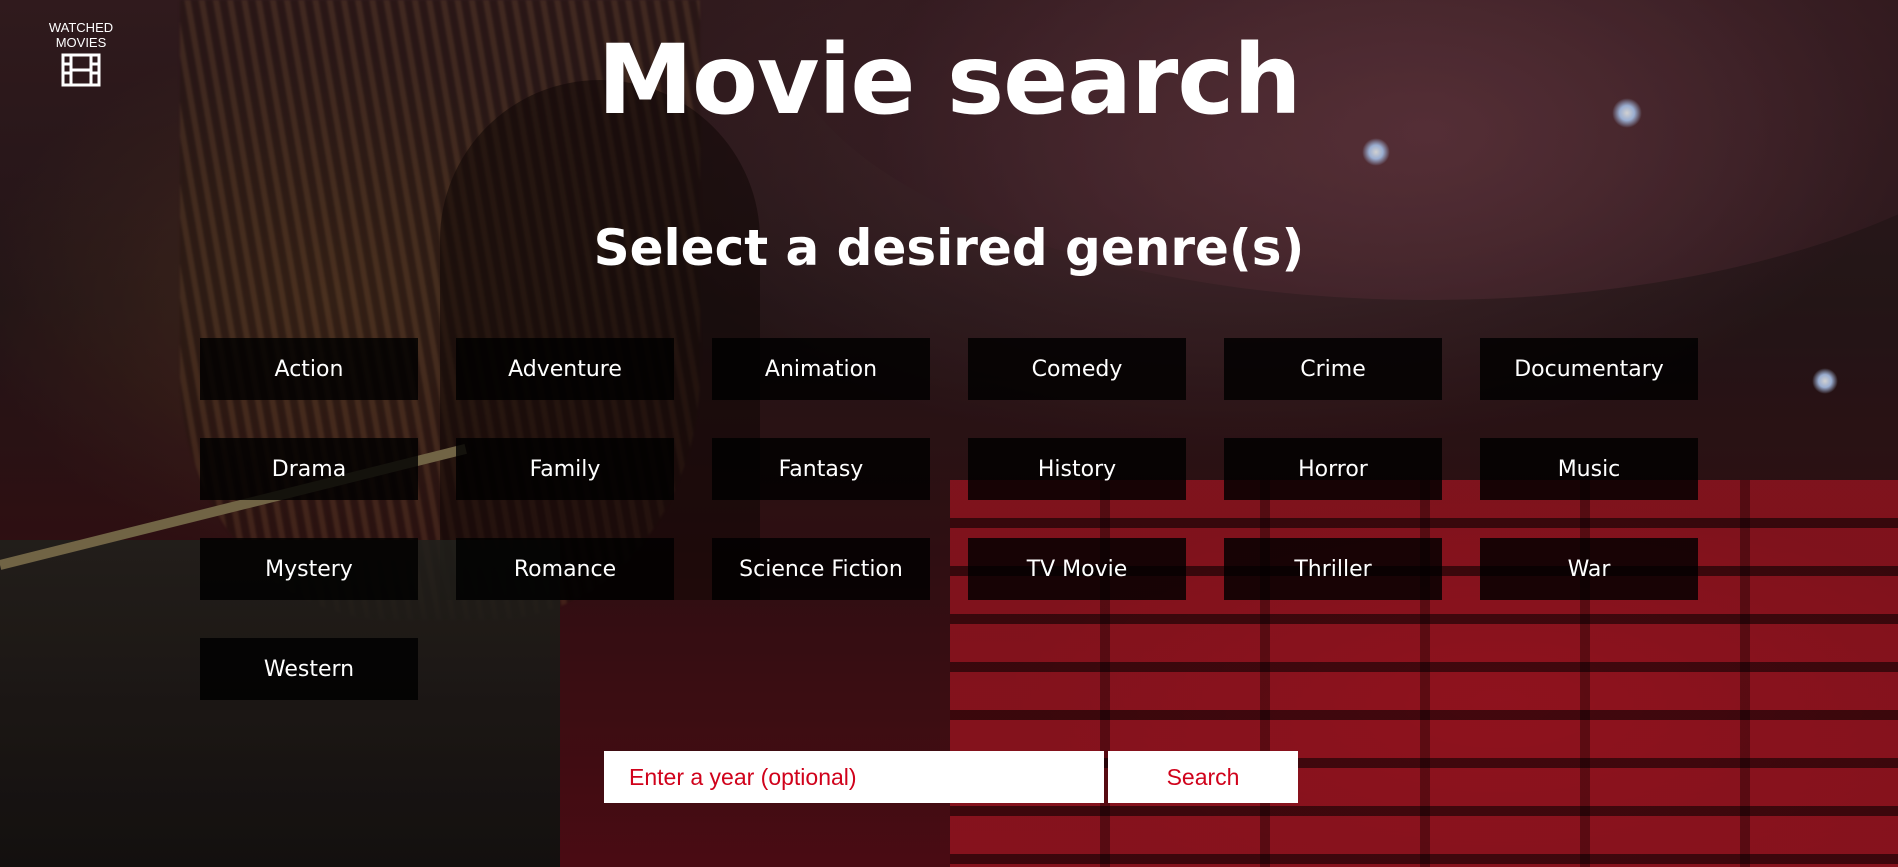  I want to click on genre-button-science-fiction: Science Fiction, so click(821, 569).